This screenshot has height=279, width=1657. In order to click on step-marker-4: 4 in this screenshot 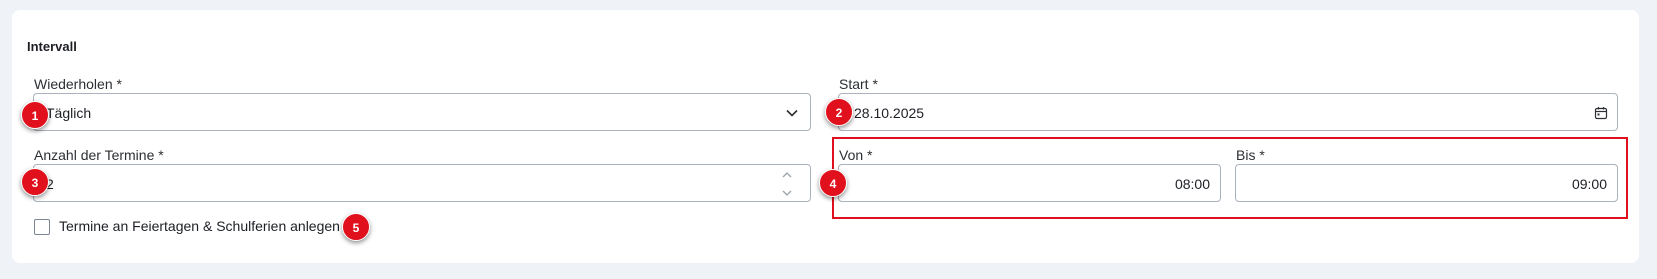, I will do `click(833, 183)`.